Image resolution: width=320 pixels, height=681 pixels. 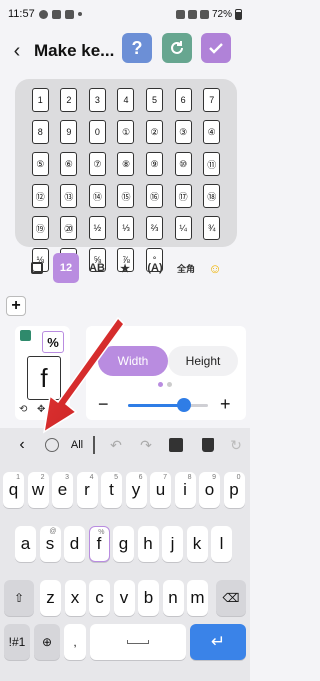 I want to click on comma-key: ,, so click(x=75, y=642).